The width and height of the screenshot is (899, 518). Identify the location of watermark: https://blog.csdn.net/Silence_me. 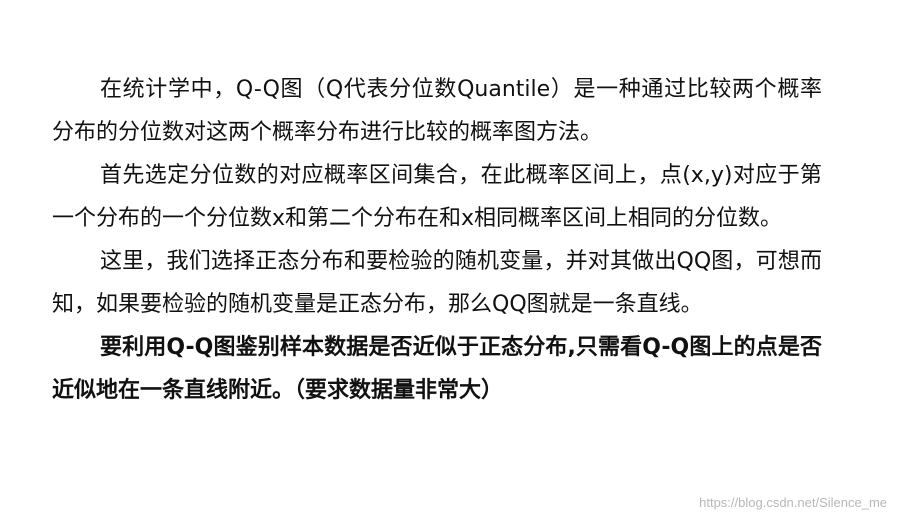
(793, 502).